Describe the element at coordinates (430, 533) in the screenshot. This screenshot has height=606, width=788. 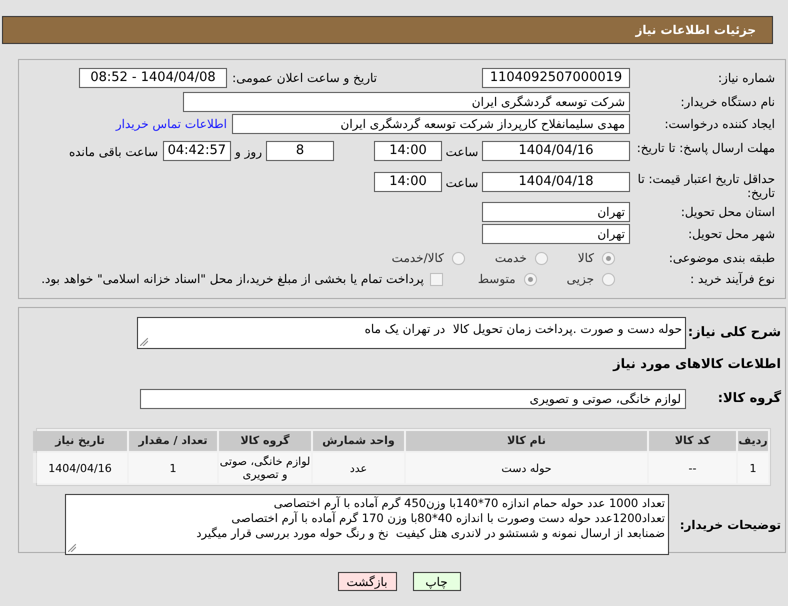
I see `notes-line: ضمنابعد از ارسال نمونه و شستشو در لاندری هتل کیفیت نخ و رنگ حوله مورد بررسی قرار میگیرد` at that location.